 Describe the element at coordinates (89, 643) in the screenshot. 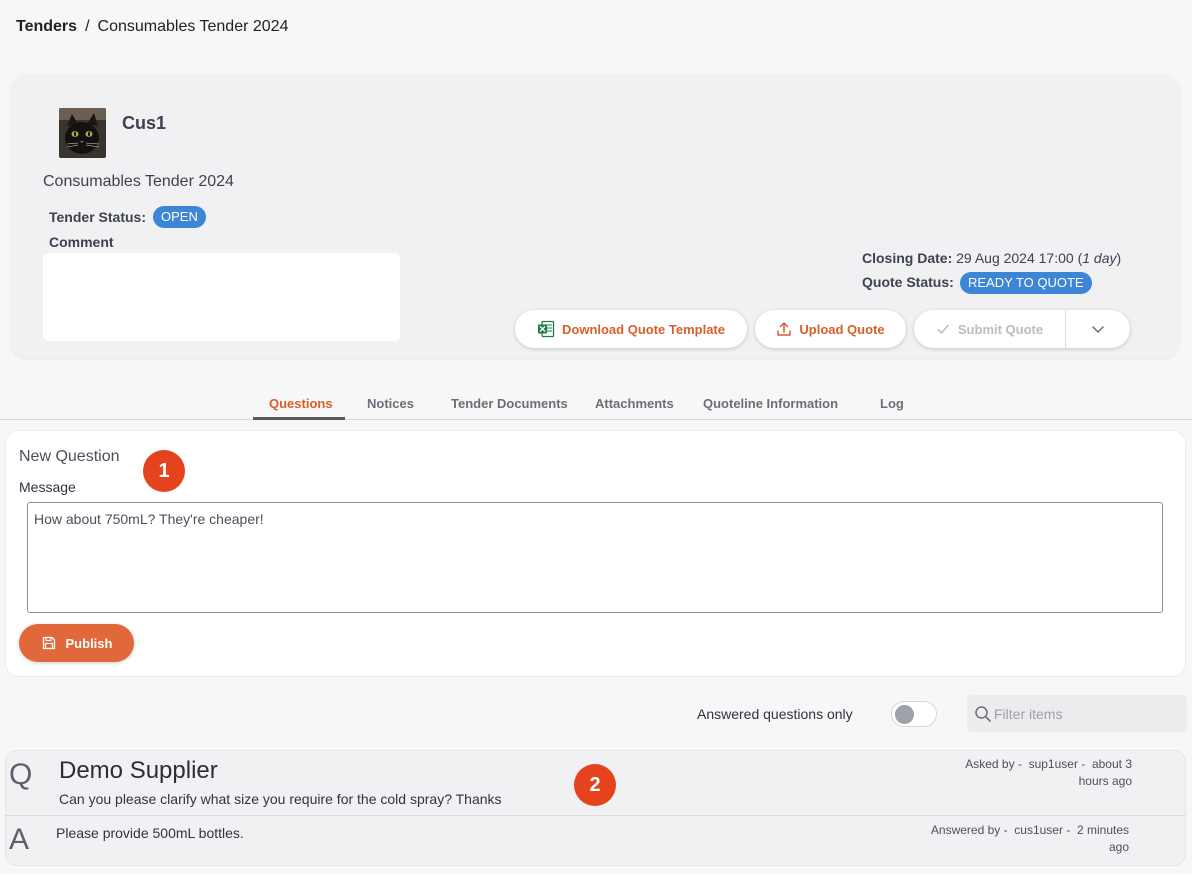

I see `publish-label: Publish` at that location.